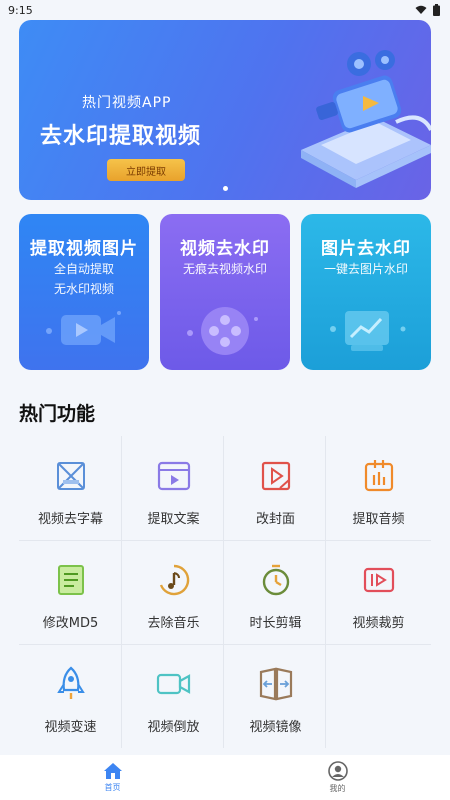 The width and height of the screenshot is (450, 800). Describe the element at coordinates (275, 684) in the screenshot. I see `mirror-icon` at that location.